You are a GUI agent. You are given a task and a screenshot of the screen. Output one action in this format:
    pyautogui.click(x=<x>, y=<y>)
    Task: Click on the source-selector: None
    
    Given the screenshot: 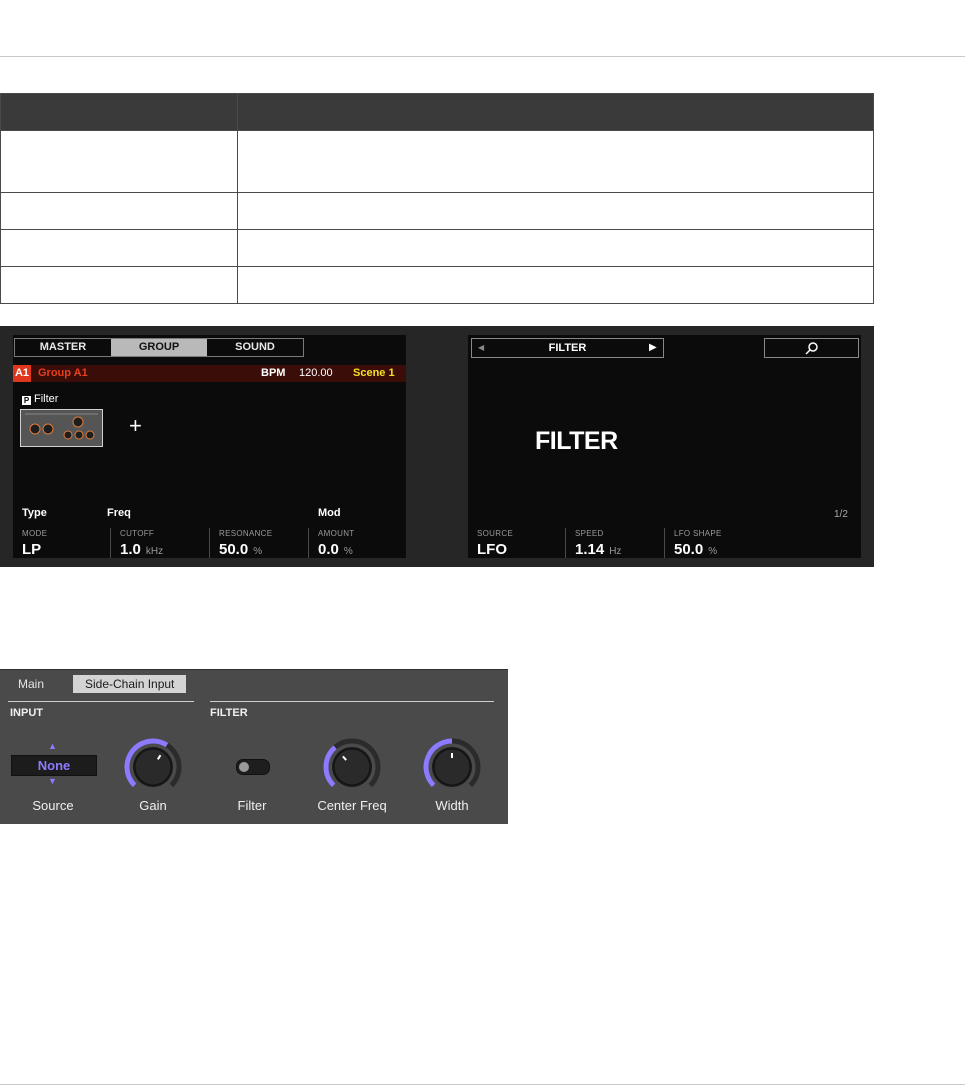 What is the action you would take?
    pyautogui.click(x=54, y=765)
    